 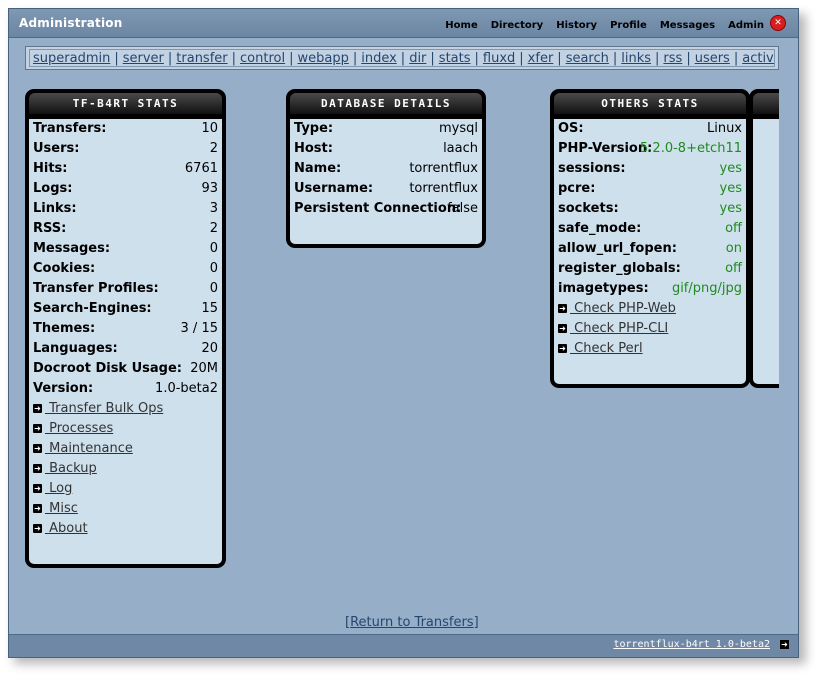 I want to click on db-detail-value: torrentflux, so click(x=443, y=168).